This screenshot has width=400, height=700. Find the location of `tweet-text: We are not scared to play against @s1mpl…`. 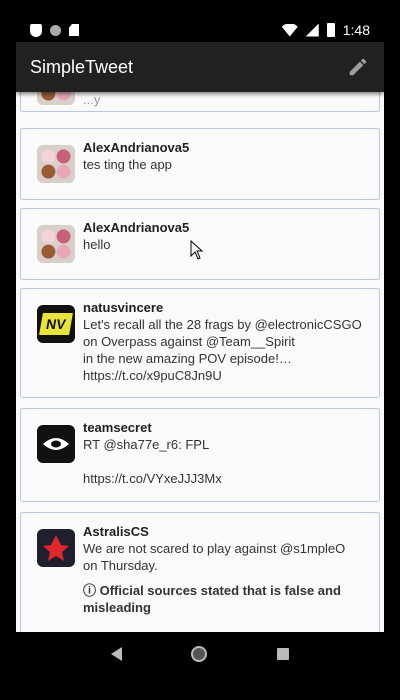

tweet-text: We are not scared to play against @s1mpl… is located at coordinates (214, 557).